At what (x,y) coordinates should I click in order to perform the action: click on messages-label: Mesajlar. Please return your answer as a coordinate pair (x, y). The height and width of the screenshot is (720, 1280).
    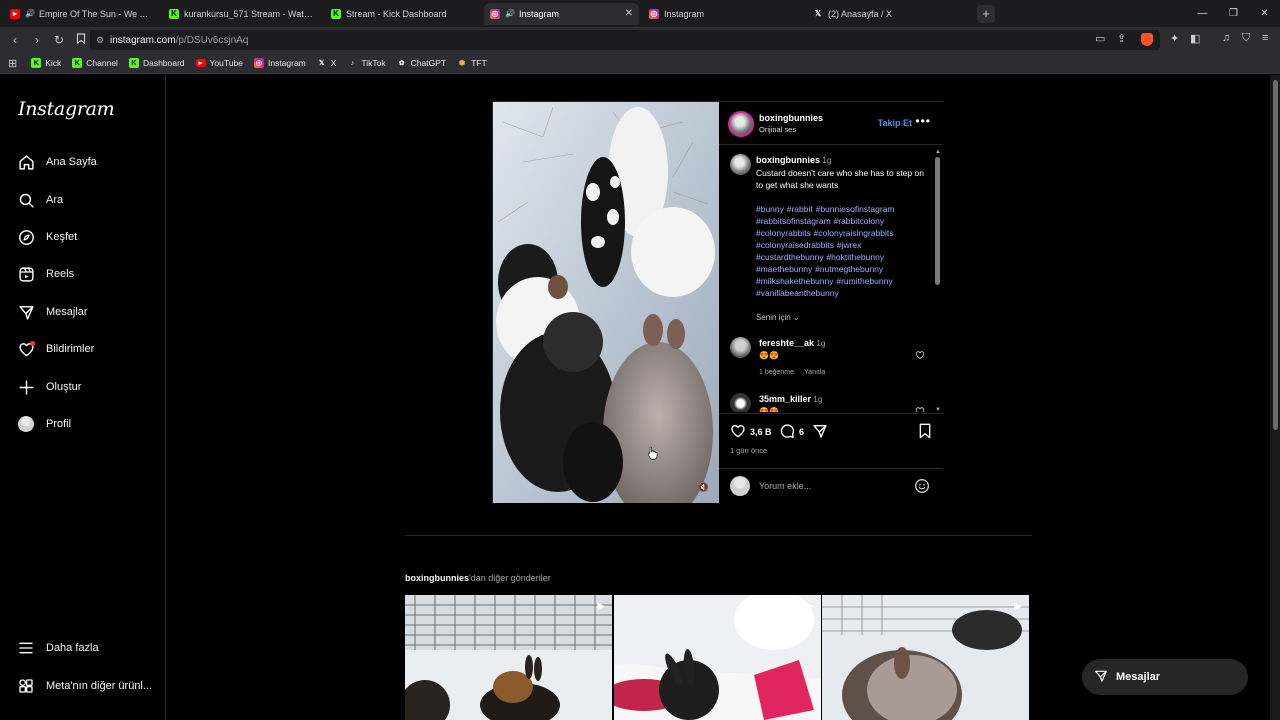
    Looking at the image, I should click on (1138, 677).